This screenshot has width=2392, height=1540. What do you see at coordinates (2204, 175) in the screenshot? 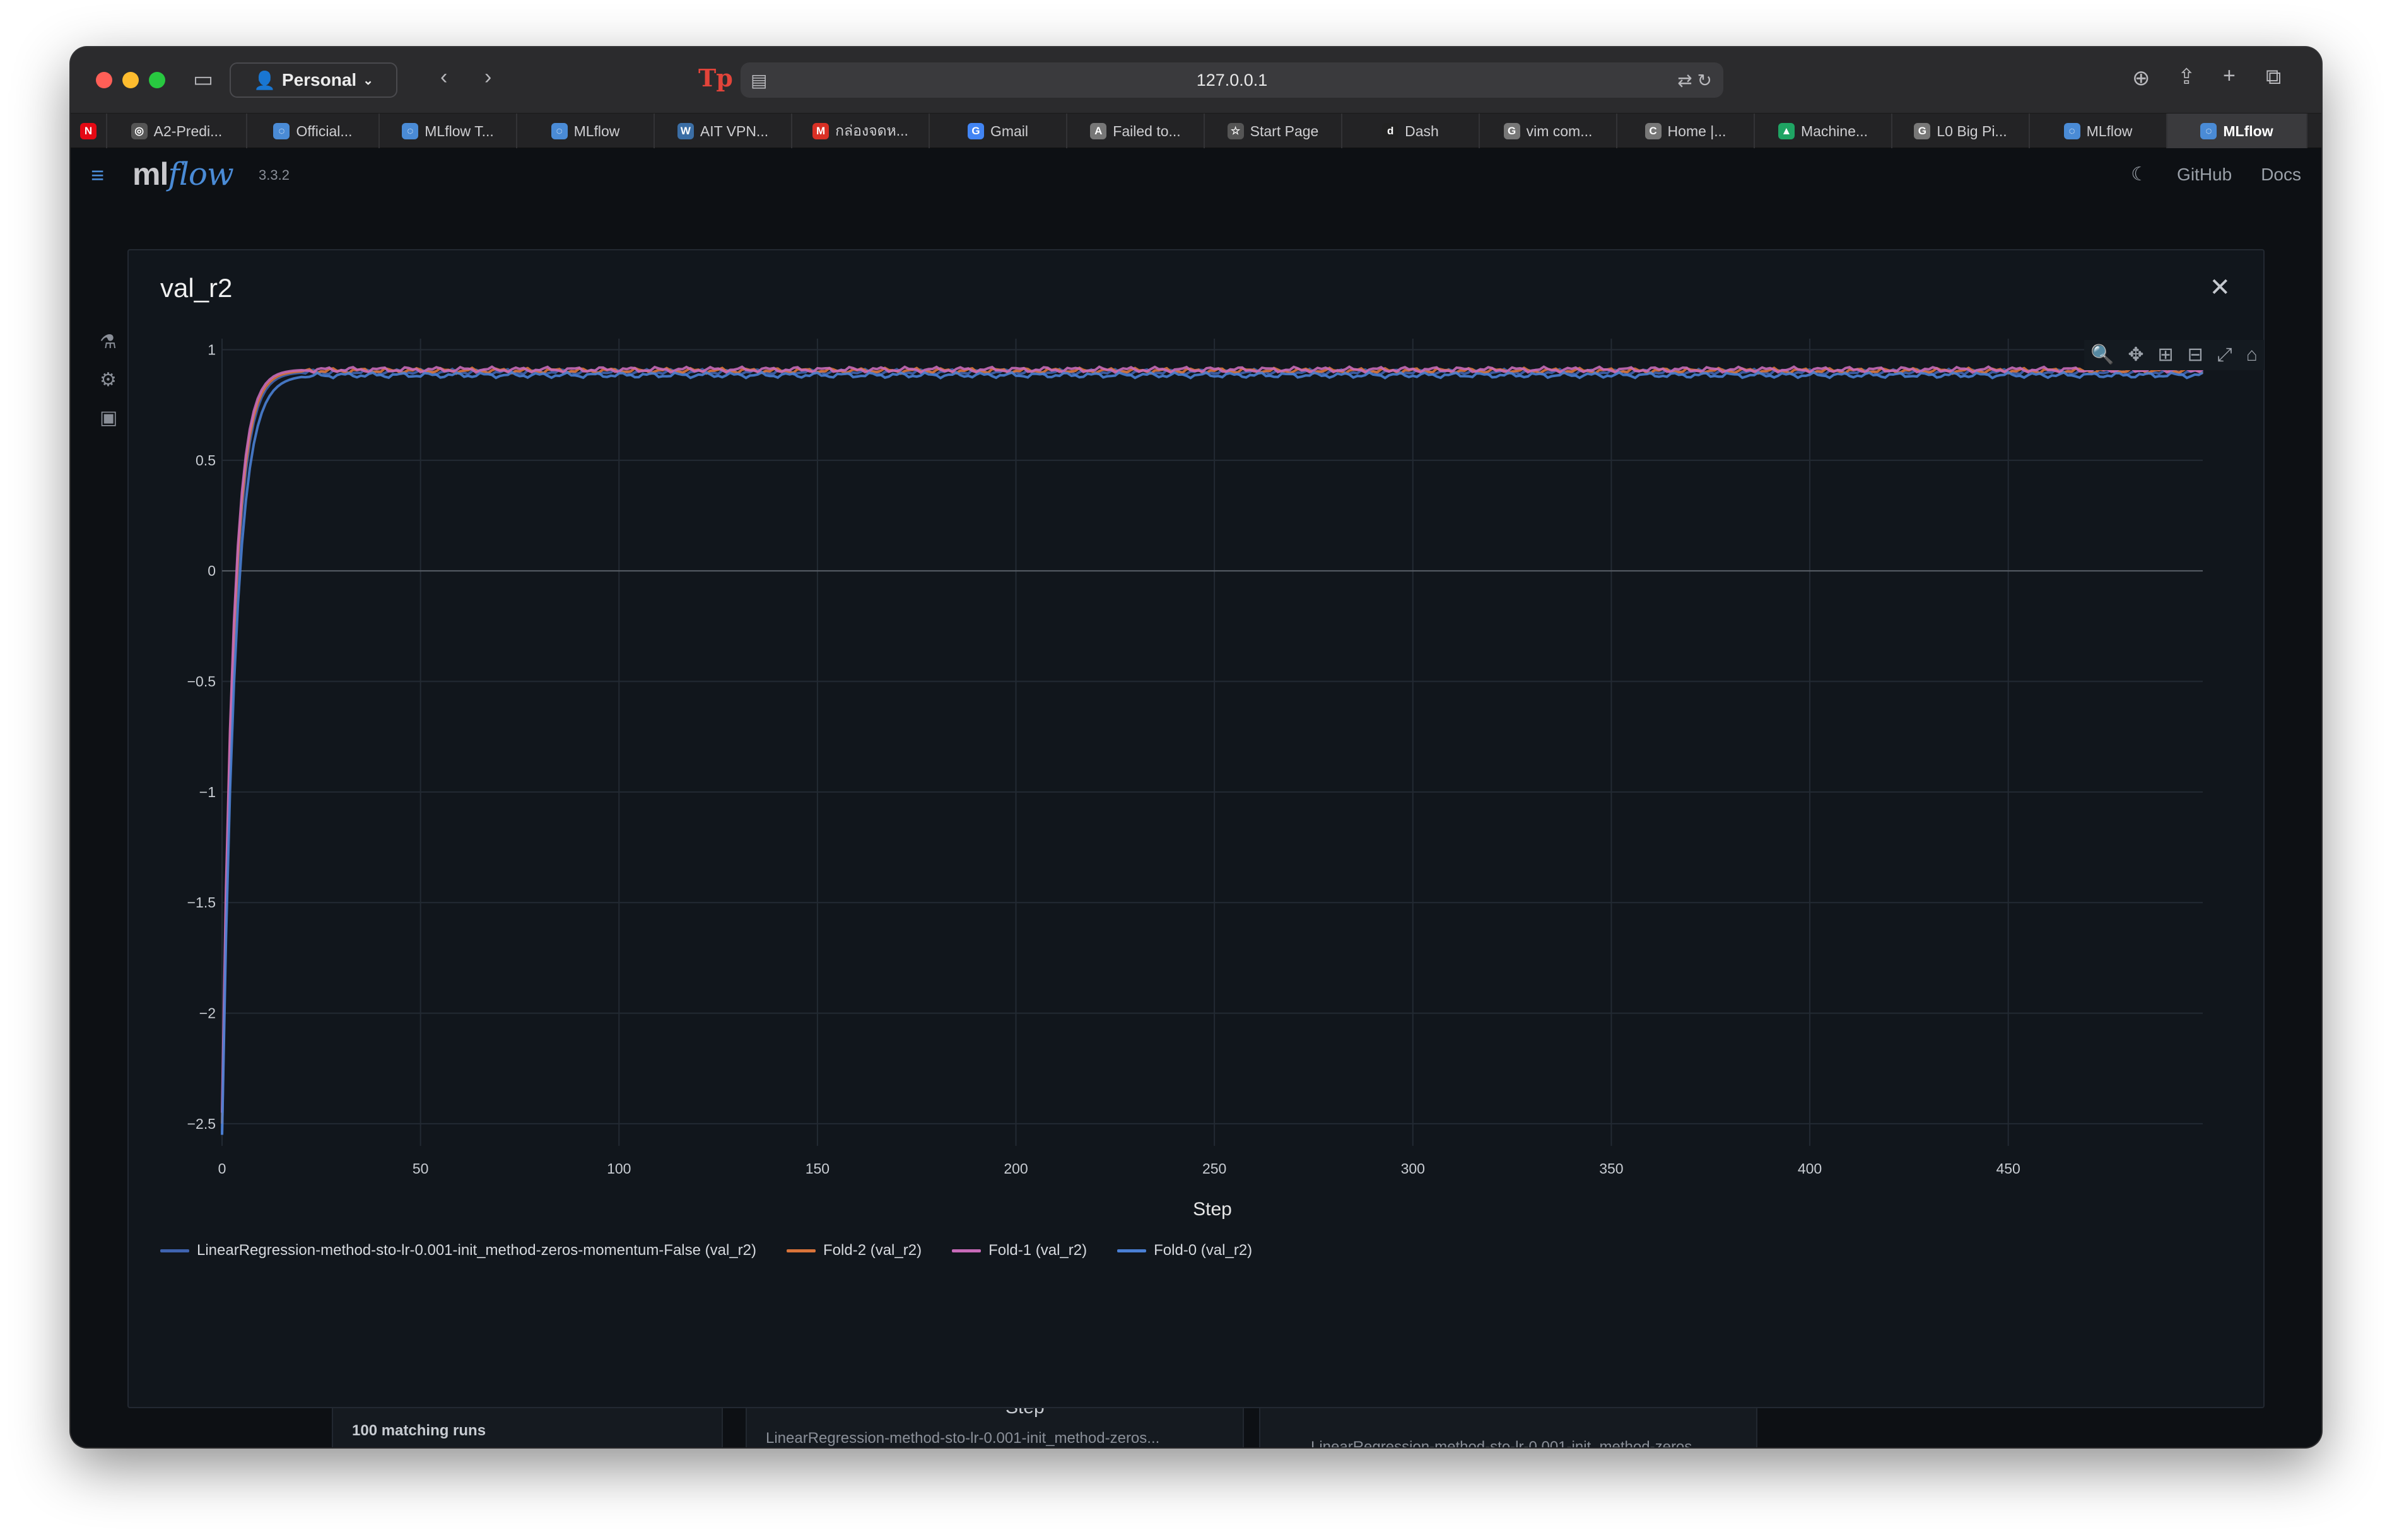
I see `github-link: GitHub` at bounding box center [2204, 175].